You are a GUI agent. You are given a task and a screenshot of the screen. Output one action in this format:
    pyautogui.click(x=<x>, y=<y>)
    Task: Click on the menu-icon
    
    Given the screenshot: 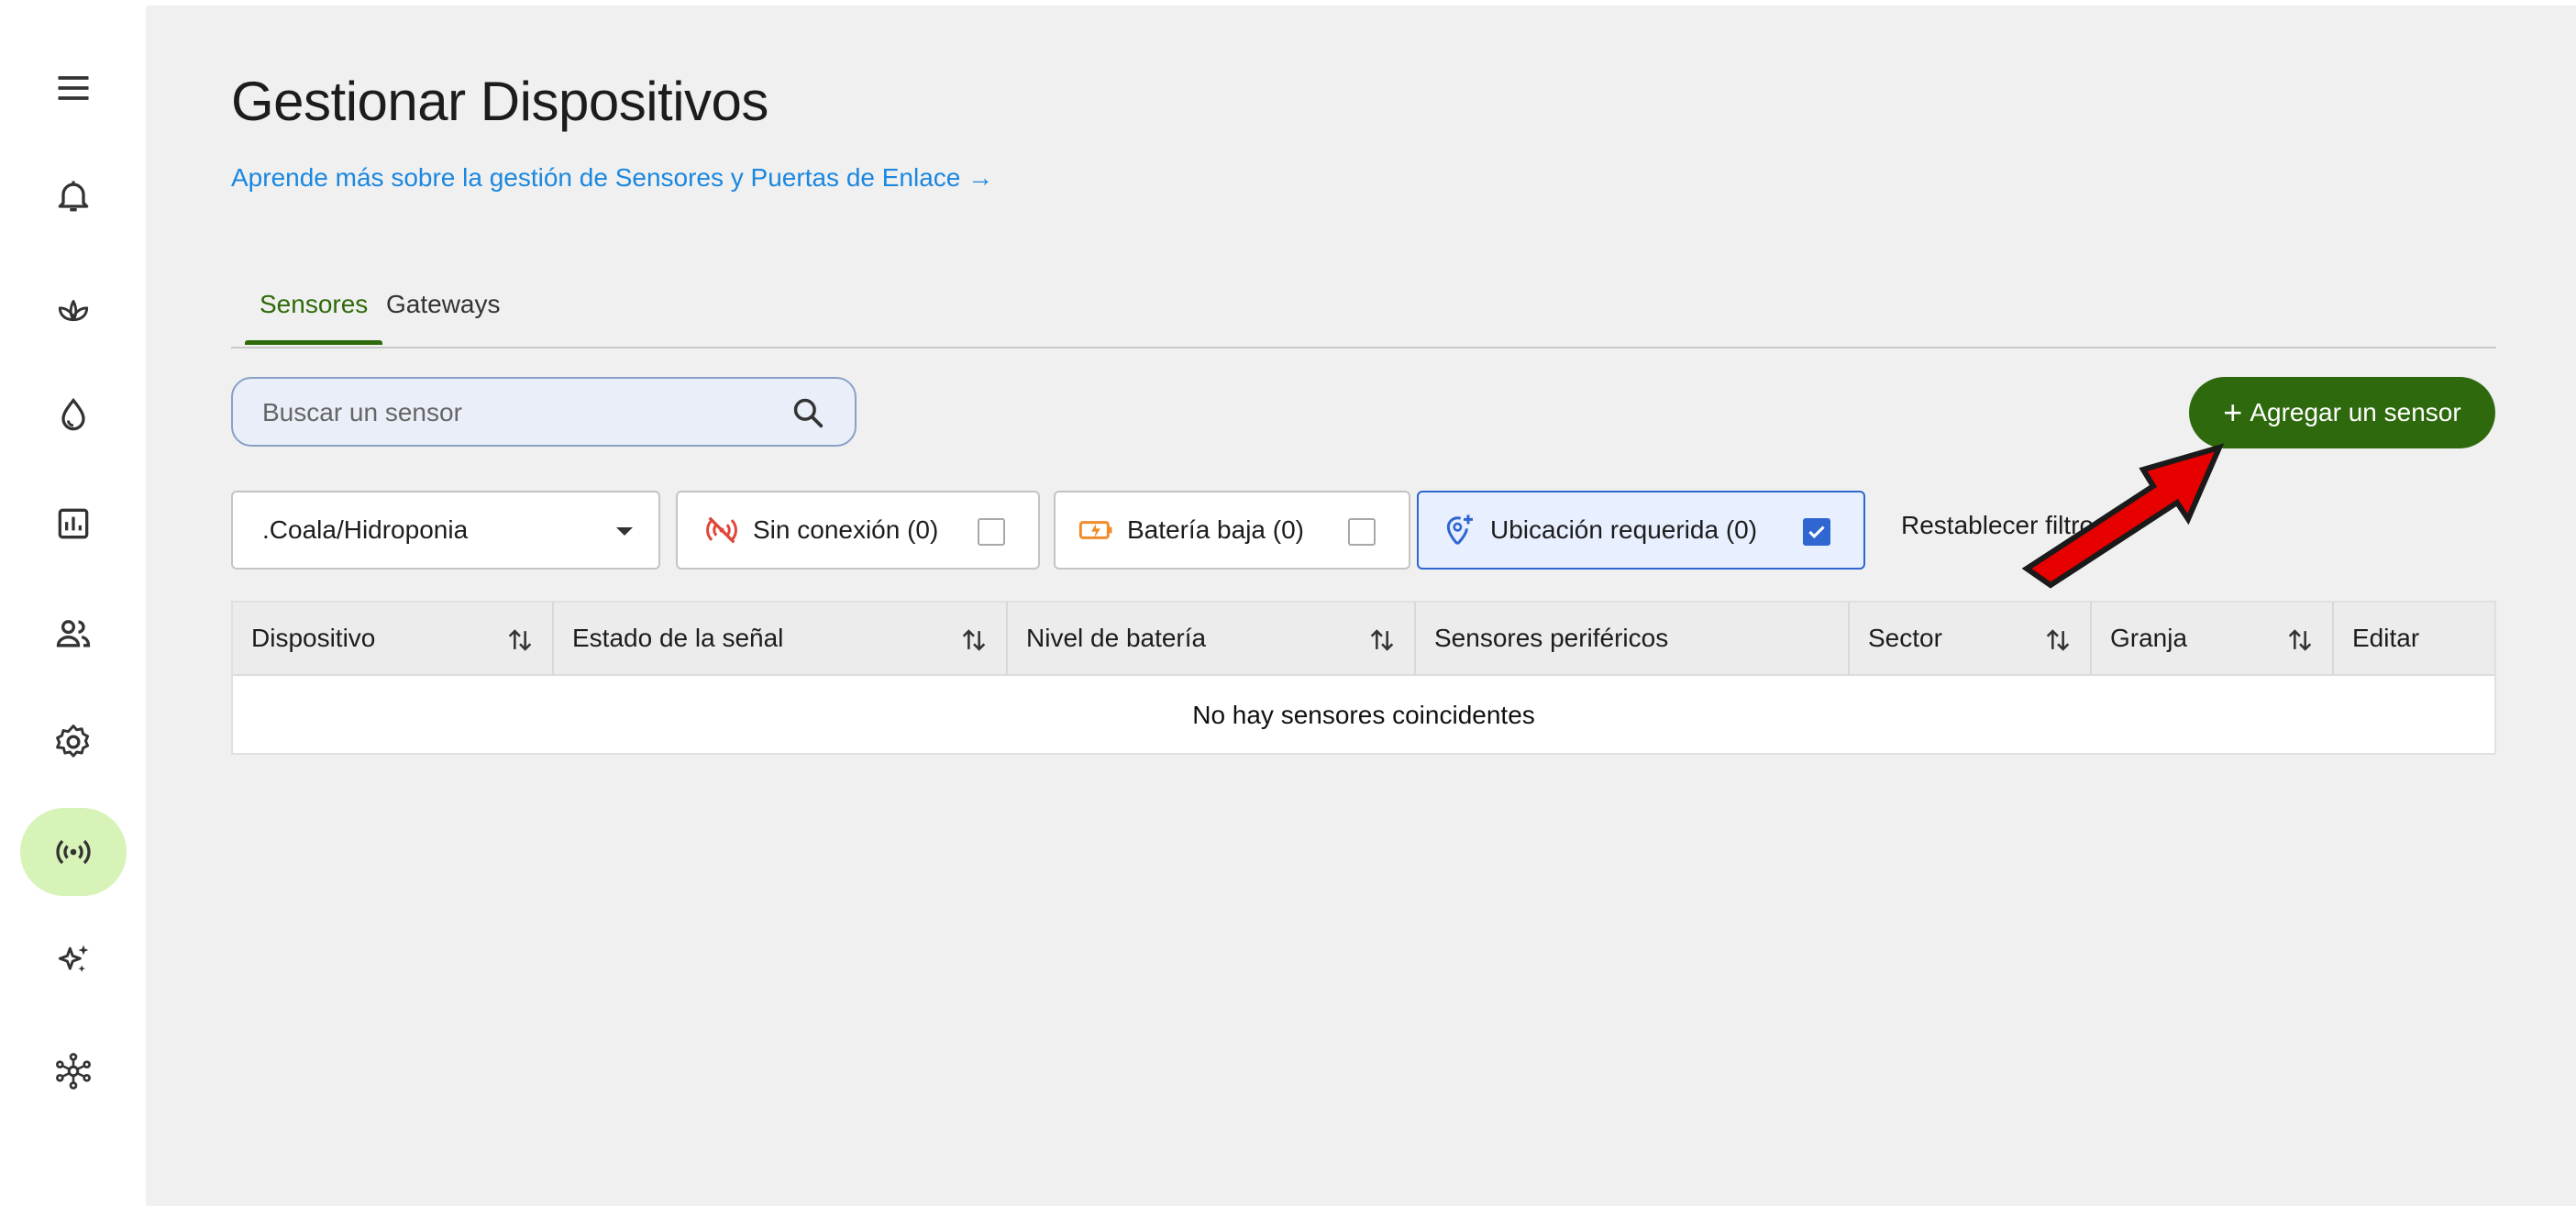 What is the action you would take?
    pyautogui.click(x=73, y=88)
    